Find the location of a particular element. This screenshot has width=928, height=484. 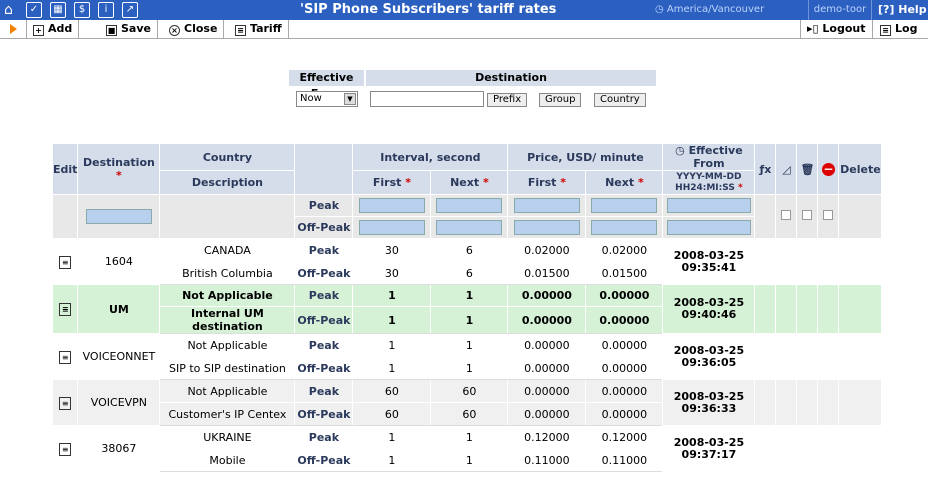

new-peak-price-next-input is located at coordinates (624, 205).